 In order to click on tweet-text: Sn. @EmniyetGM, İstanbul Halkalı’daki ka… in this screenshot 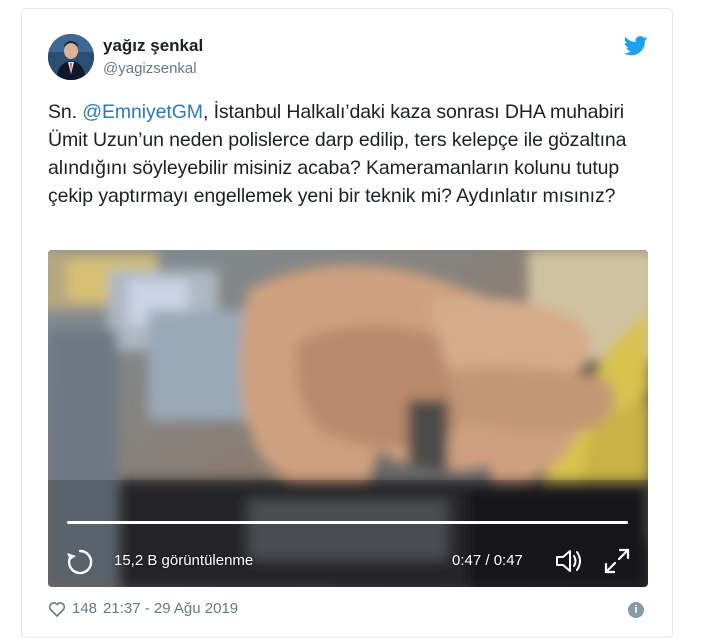, I will do `click(348, 154)`.